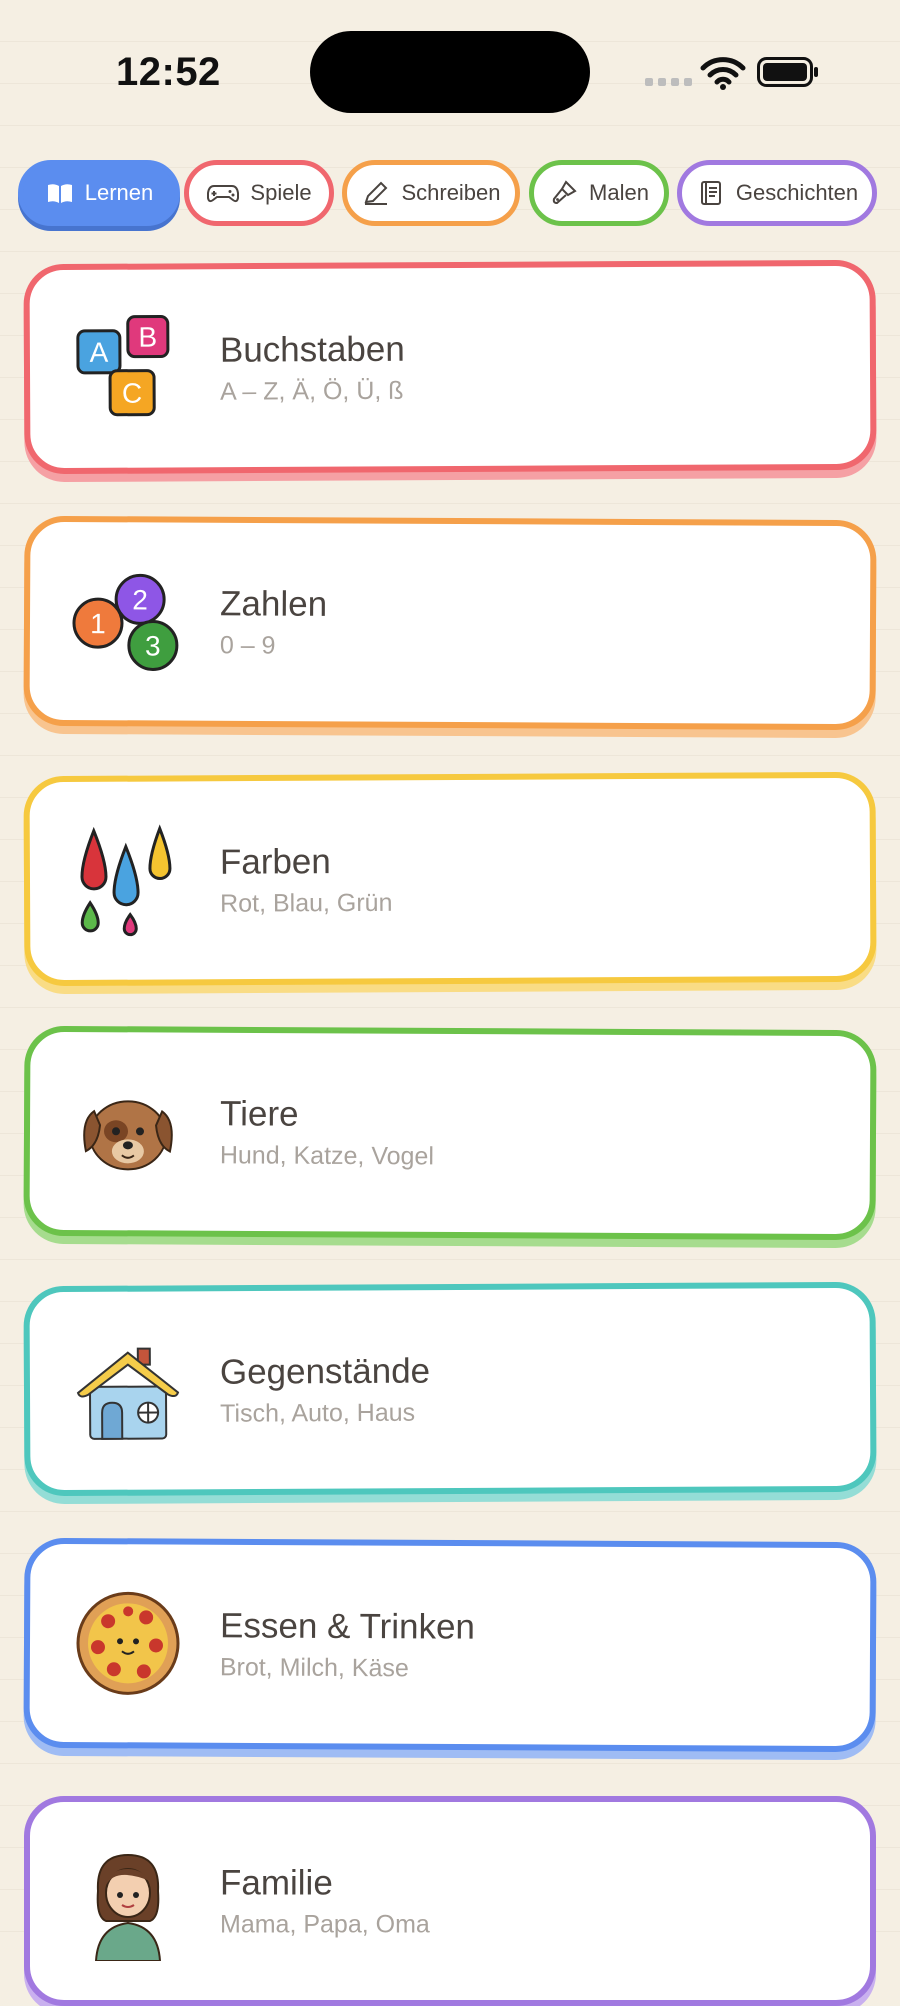 This screenshot has width=900, height=2006. I want to click on svg-text: 2, so click(140, 599).